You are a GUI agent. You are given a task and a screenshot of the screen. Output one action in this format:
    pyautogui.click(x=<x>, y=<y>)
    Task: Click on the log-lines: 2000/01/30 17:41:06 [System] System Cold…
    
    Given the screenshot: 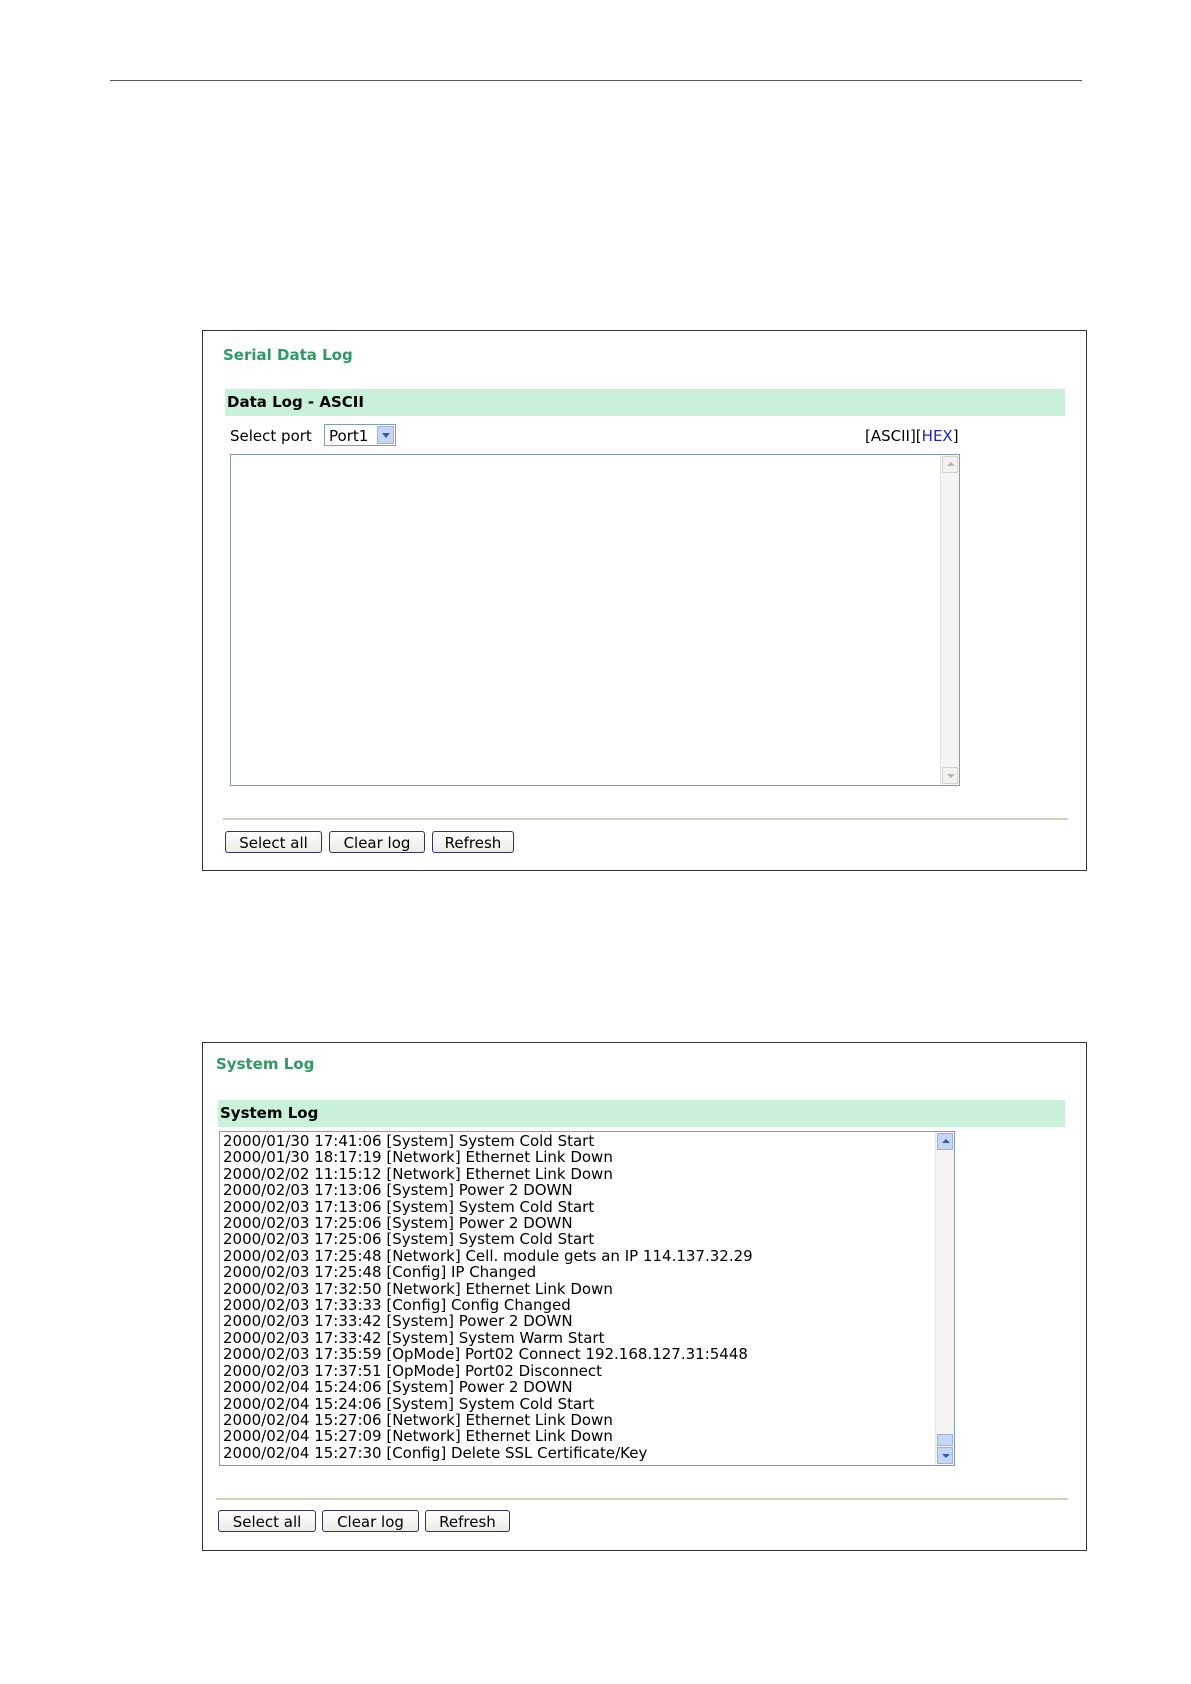 What is the action you would take?
    pyautogui.click(x=488, y=1297)
    